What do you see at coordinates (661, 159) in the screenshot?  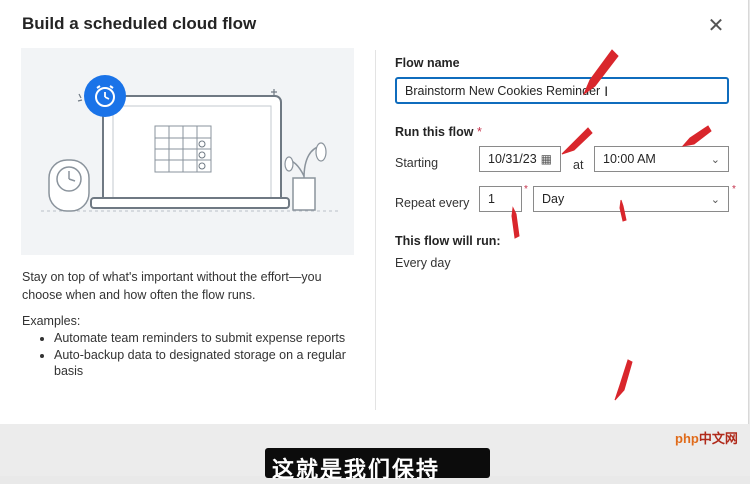 I see `start-time-select: 10:00 AM ⌄` at bounding box center [661, 159].